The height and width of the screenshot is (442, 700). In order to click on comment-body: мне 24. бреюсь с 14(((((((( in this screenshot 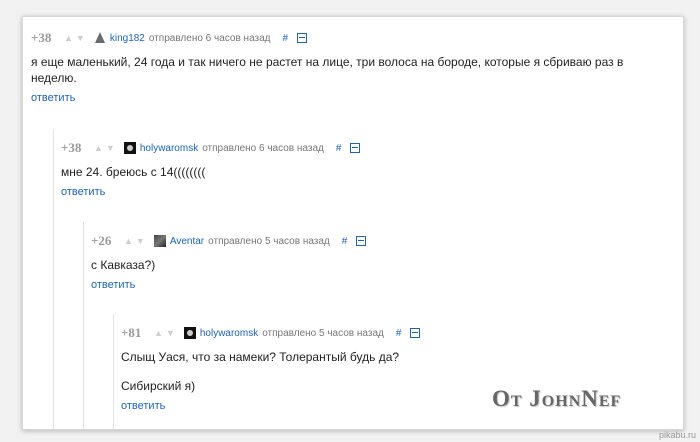, I will do `click(133, 172)`.